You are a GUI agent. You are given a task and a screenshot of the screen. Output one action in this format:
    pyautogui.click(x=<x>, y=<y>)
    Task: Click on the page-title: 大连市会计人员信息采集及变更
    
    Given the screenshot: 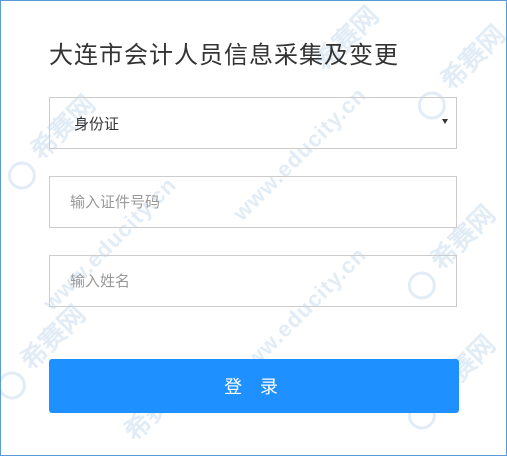 What is the action you would take?
    pyautogui.click(x=224, y=55)
    